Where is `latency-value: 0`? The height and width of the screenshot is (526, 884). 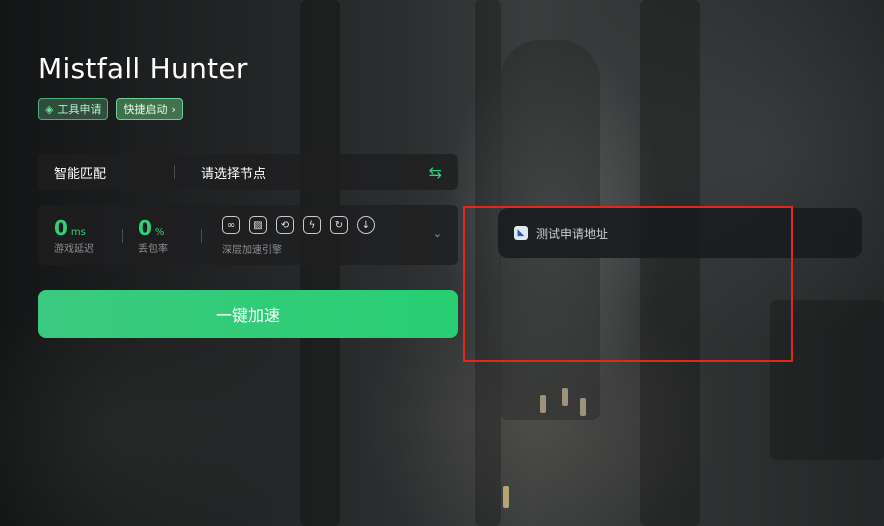 latency-value: 0 is located at coordinates (61, 228).